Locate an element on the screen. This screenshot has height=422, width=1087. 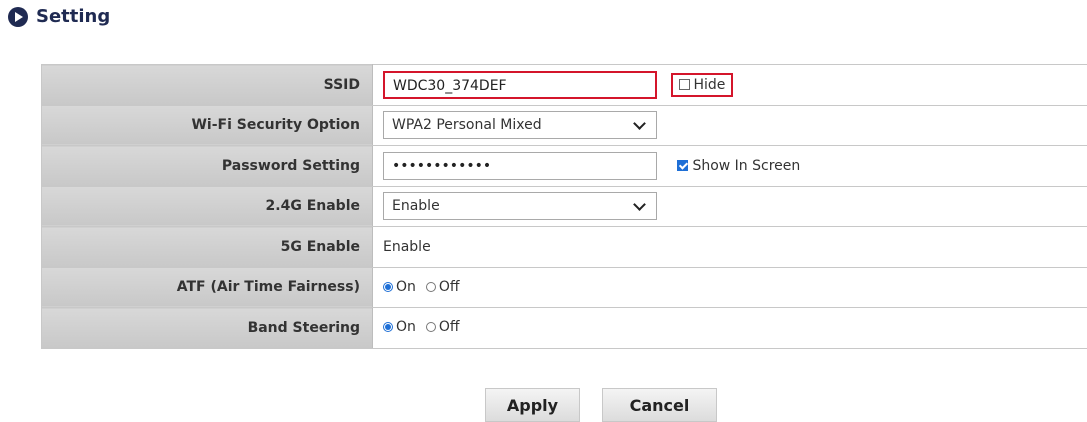
atf-on-label: On is located at coordinates (406, 287).